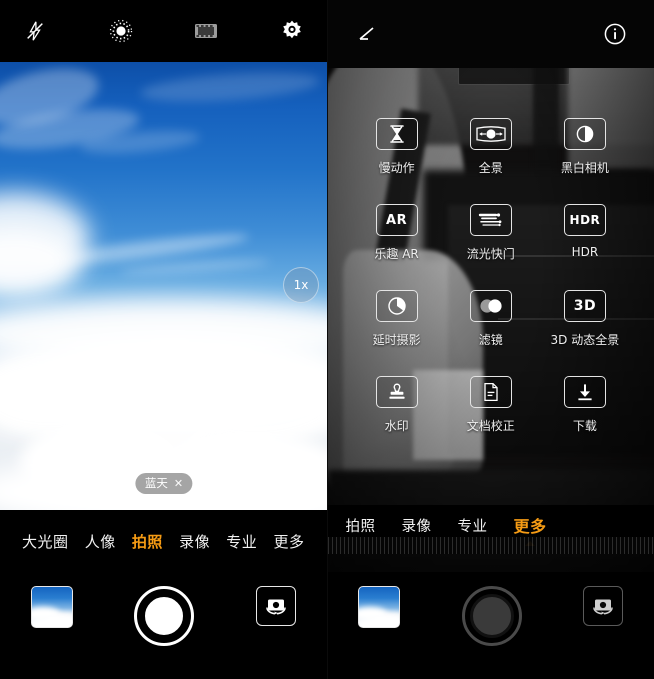  I want to click on mode-panorama: 全景, so click(491, 147).